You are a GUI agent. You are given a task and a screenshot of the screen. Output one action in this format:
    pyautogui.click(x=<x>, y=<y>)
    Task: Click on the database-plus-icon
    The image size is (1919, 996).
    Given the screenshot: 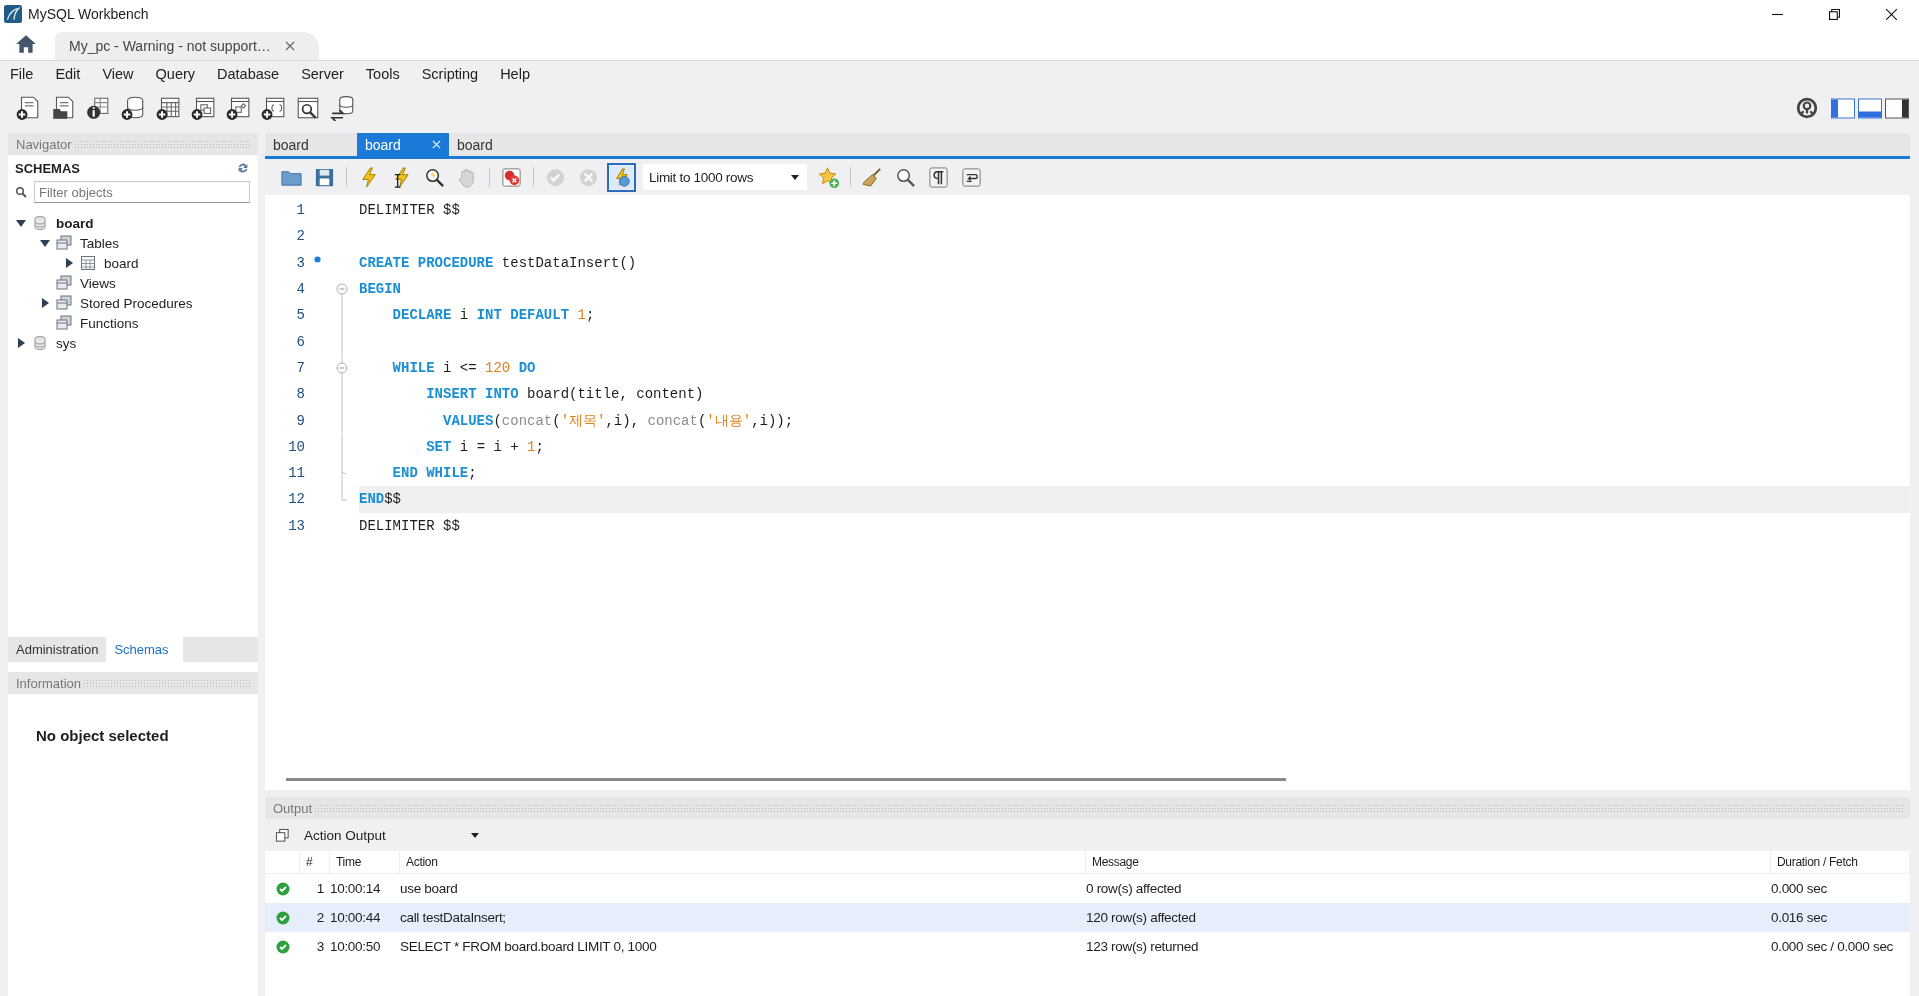 What is the action you would take?
    pyautogui.click(x=133, y=108)
    